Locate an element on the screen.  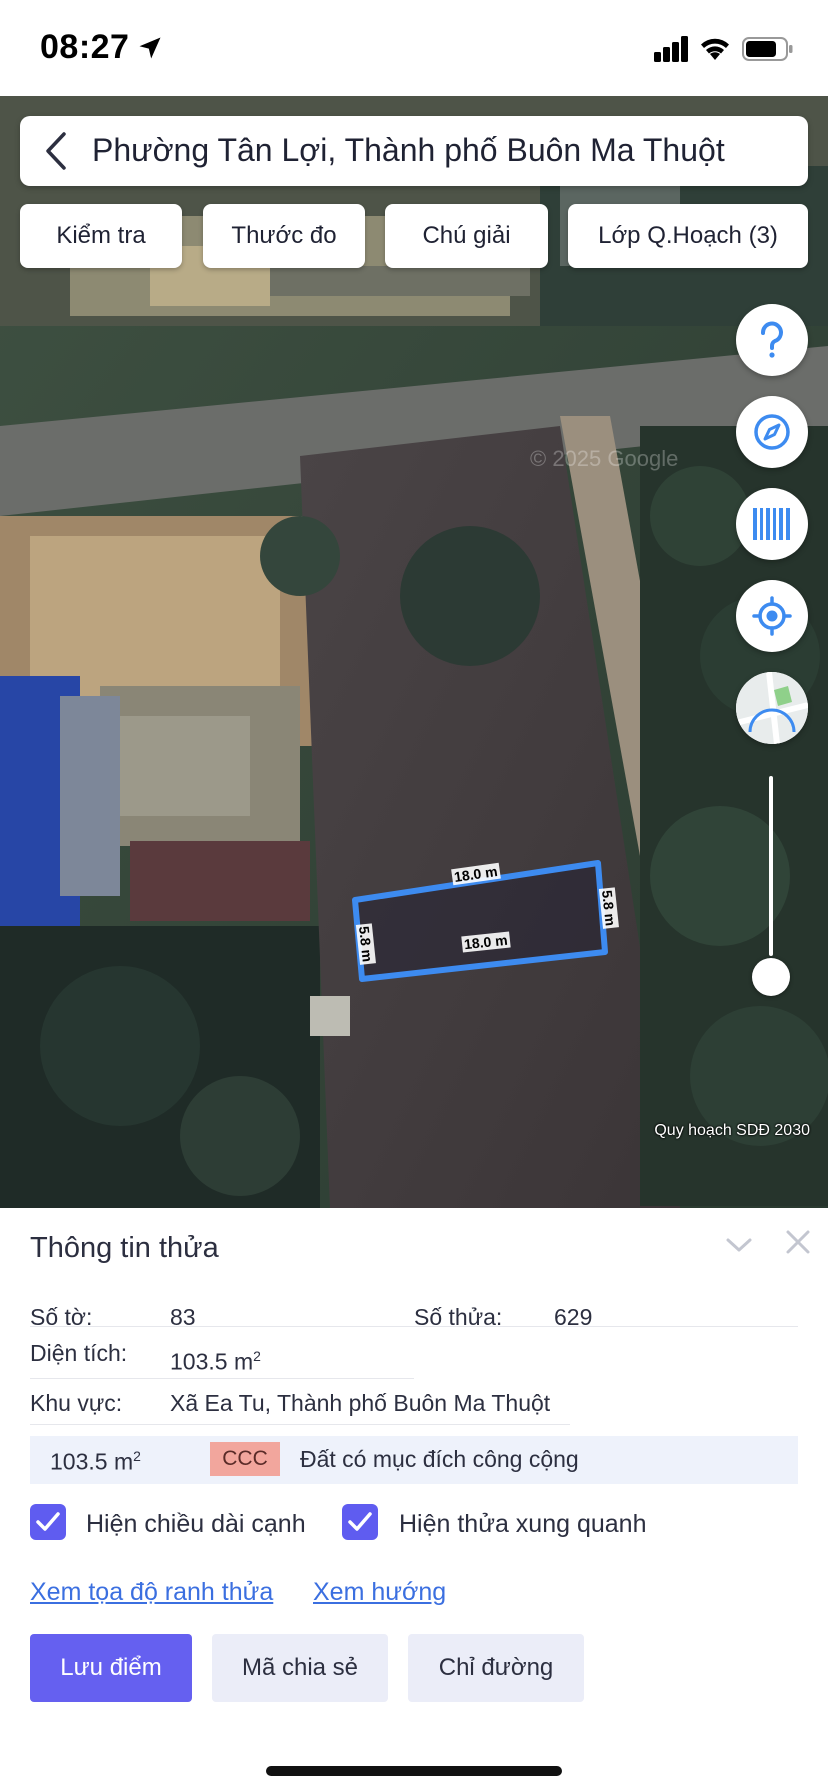
close-icon is located at coordinates (798, 1242).